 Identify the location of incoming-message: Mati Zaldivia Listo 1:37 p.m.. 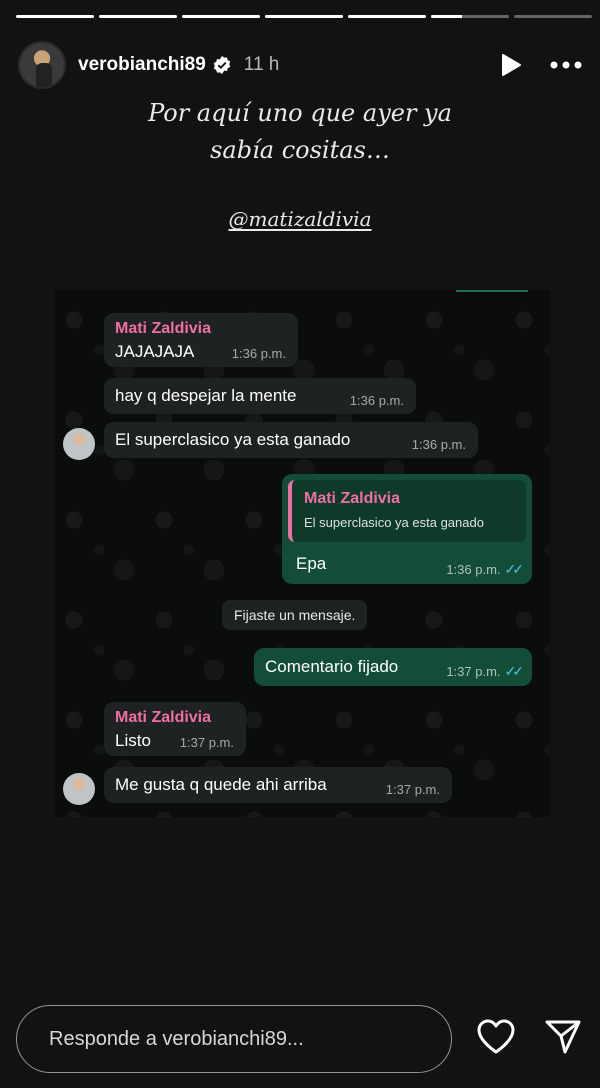
(175, 729).